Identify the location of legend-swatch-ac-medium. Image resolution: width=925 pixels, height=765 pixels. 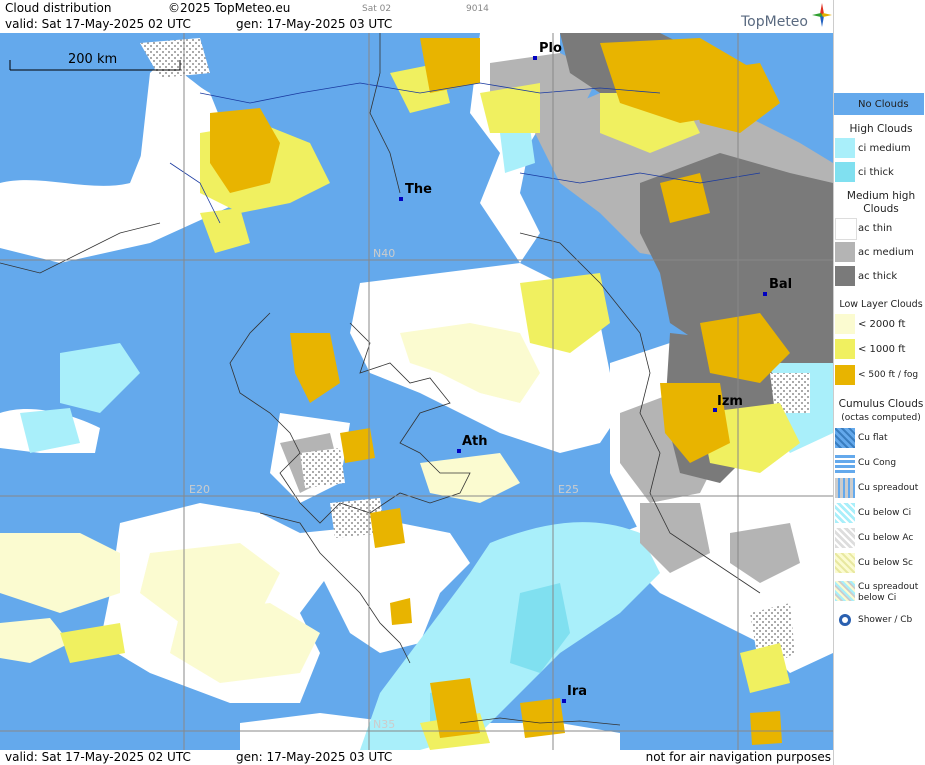
(845, 252).